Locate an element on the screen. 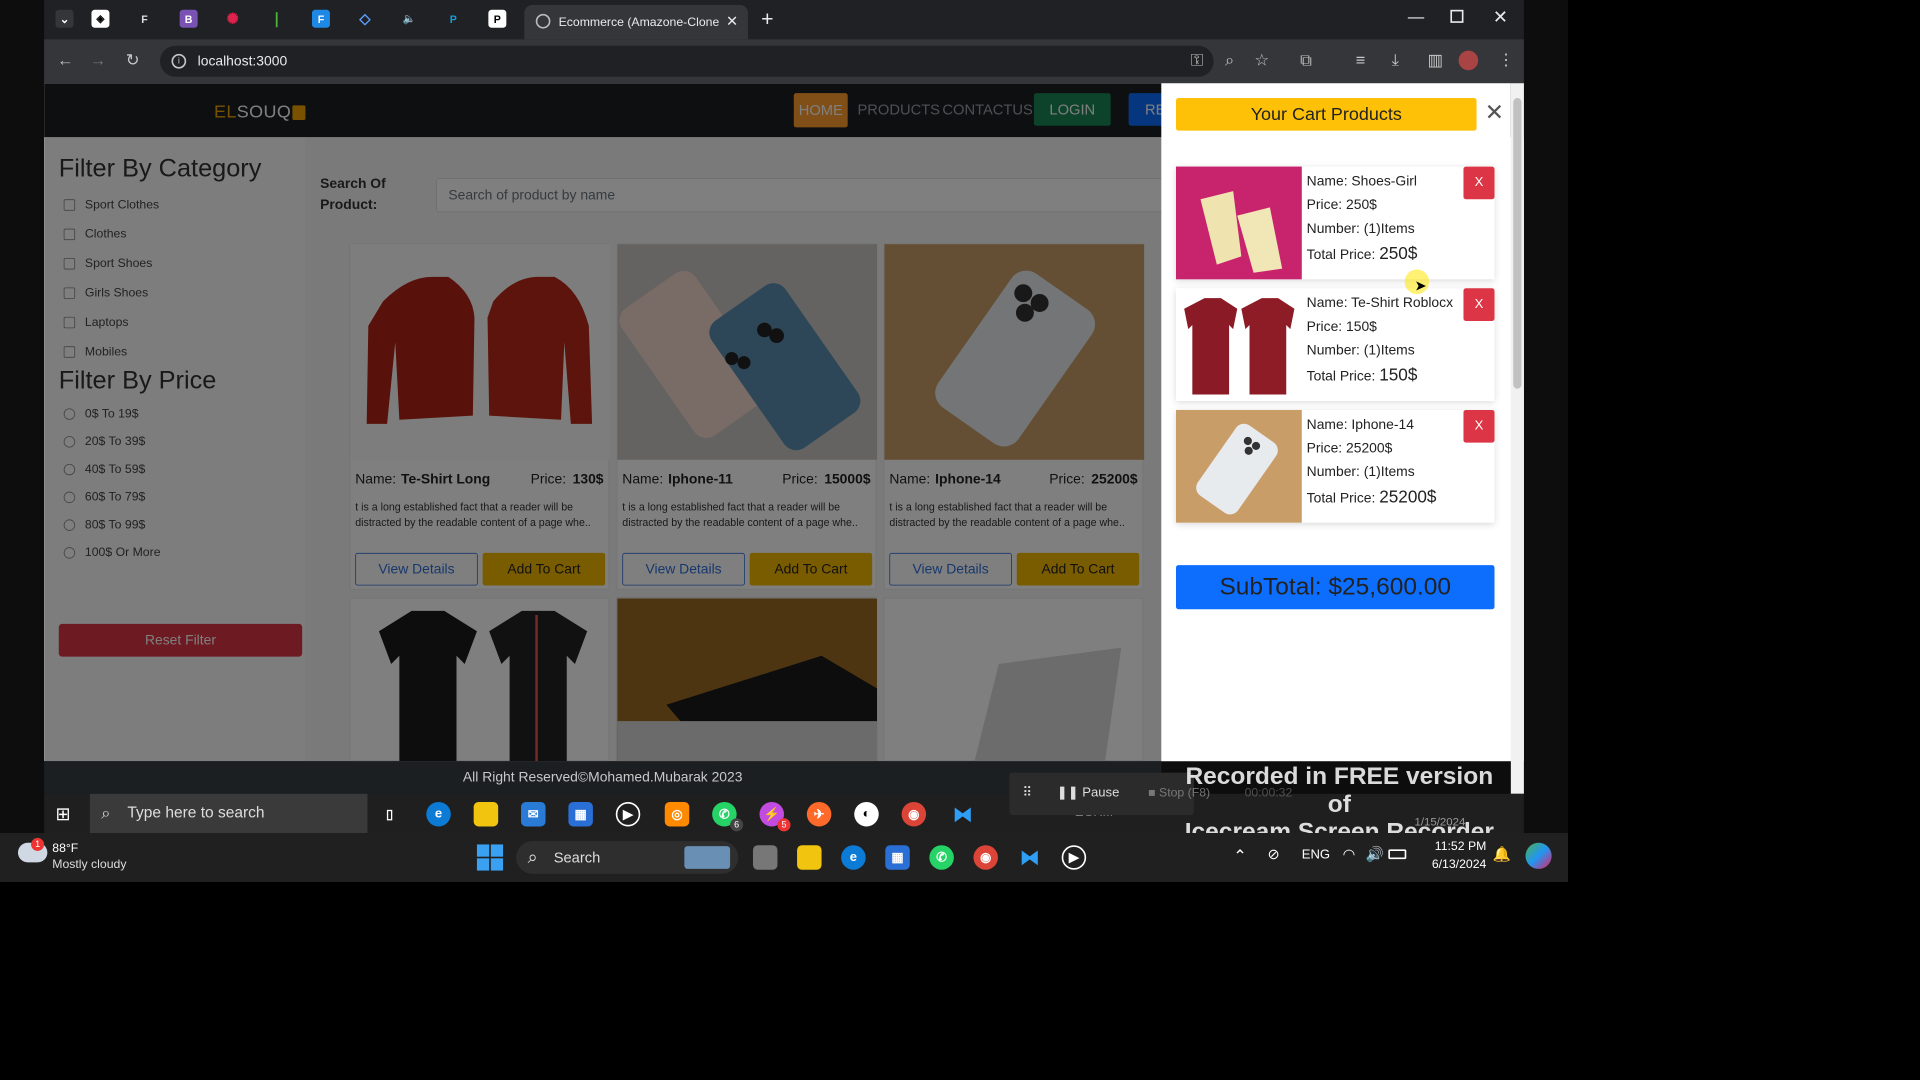 Image resolution: width=1920 pixels, height=1080 pixels. app-orange-icon: ◎ is located at coordinates (677, 814).